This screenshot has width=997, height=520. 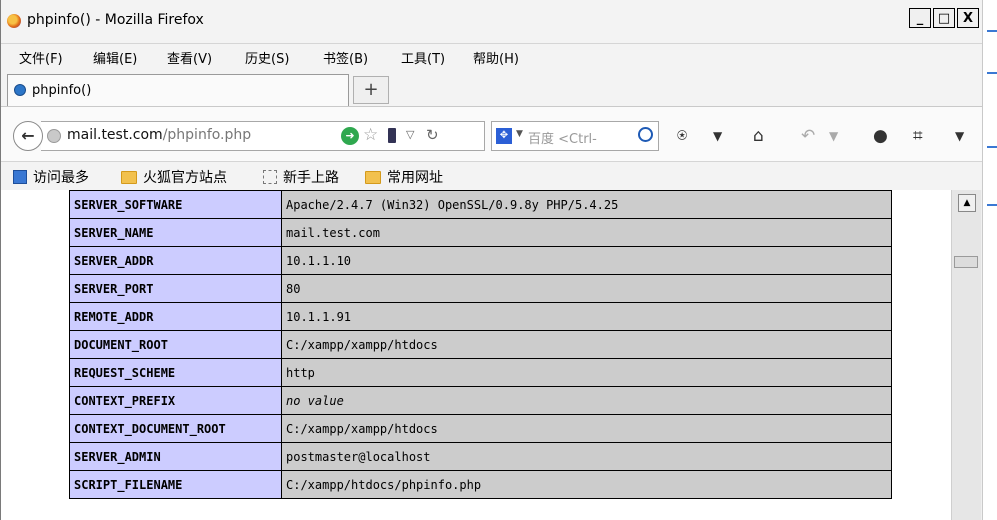 I want to click on bookmark-most-visited: 访问最多, so click(x=51, y=177).